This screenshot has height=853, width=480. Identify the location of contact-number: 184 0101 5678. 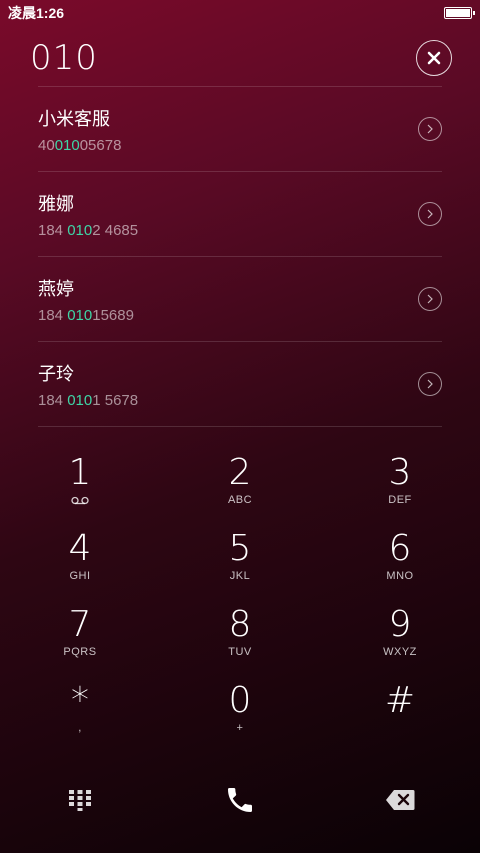
(88, 400).